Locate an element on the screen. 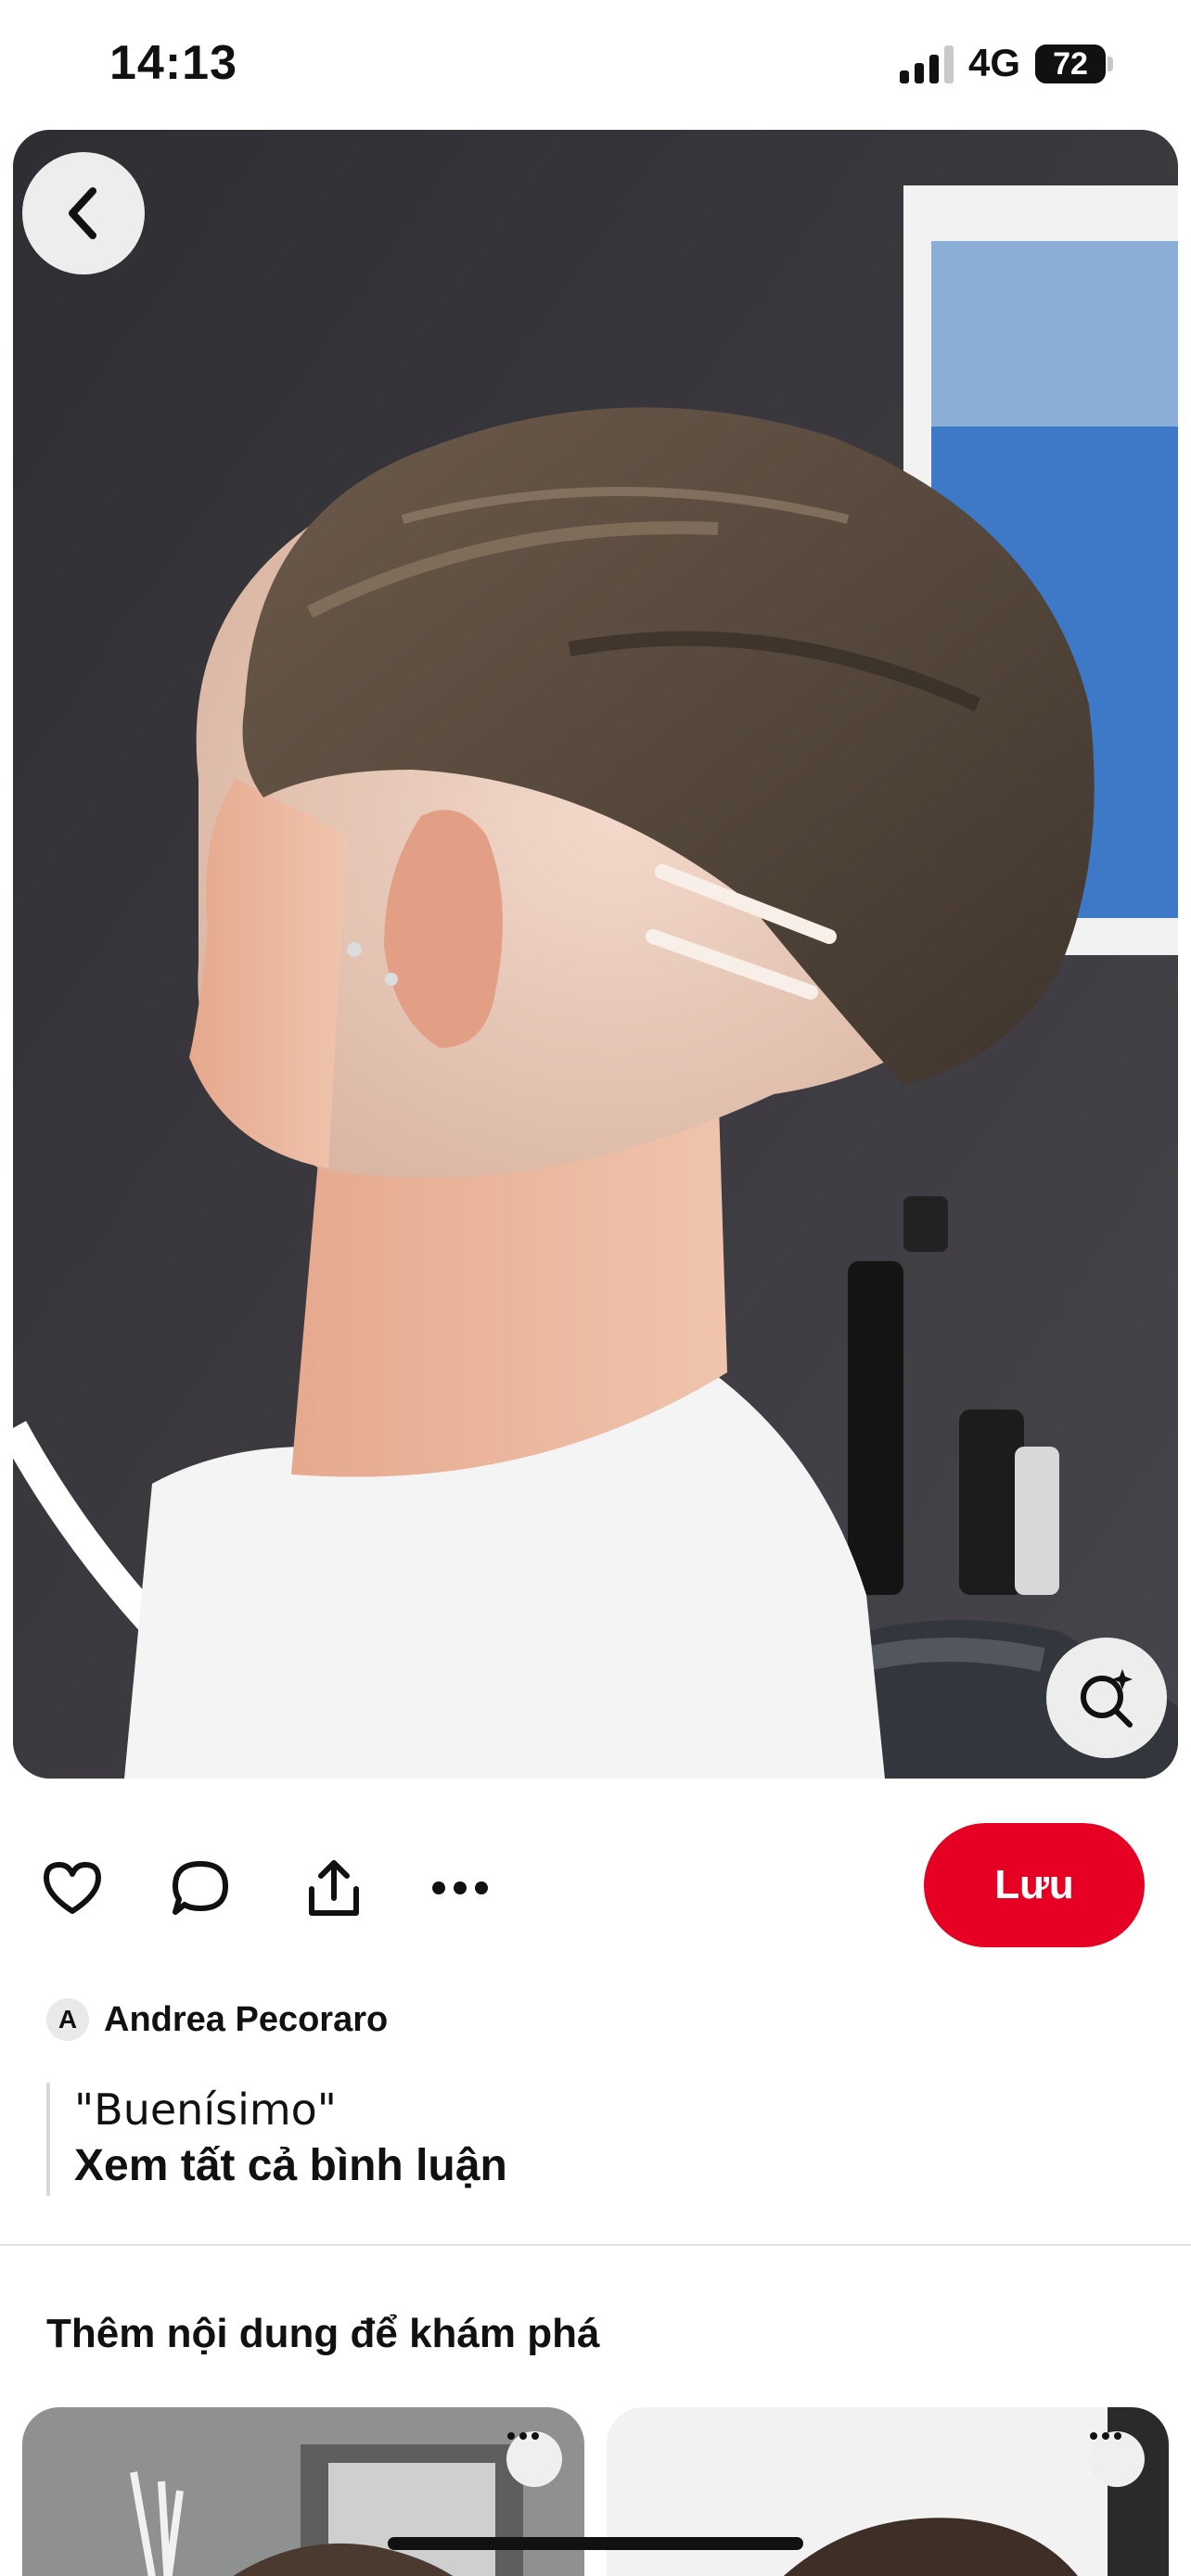  status-time: 14:13 is located at coordinates (173, 63).